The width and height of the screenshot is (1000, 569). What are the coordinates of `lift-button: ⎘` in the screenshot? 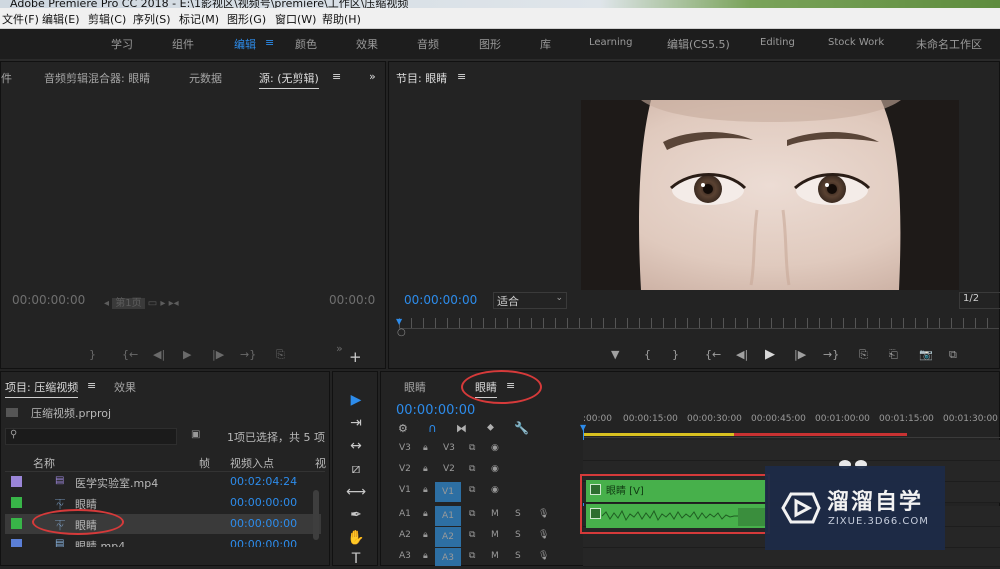 It's located at (863, 355).